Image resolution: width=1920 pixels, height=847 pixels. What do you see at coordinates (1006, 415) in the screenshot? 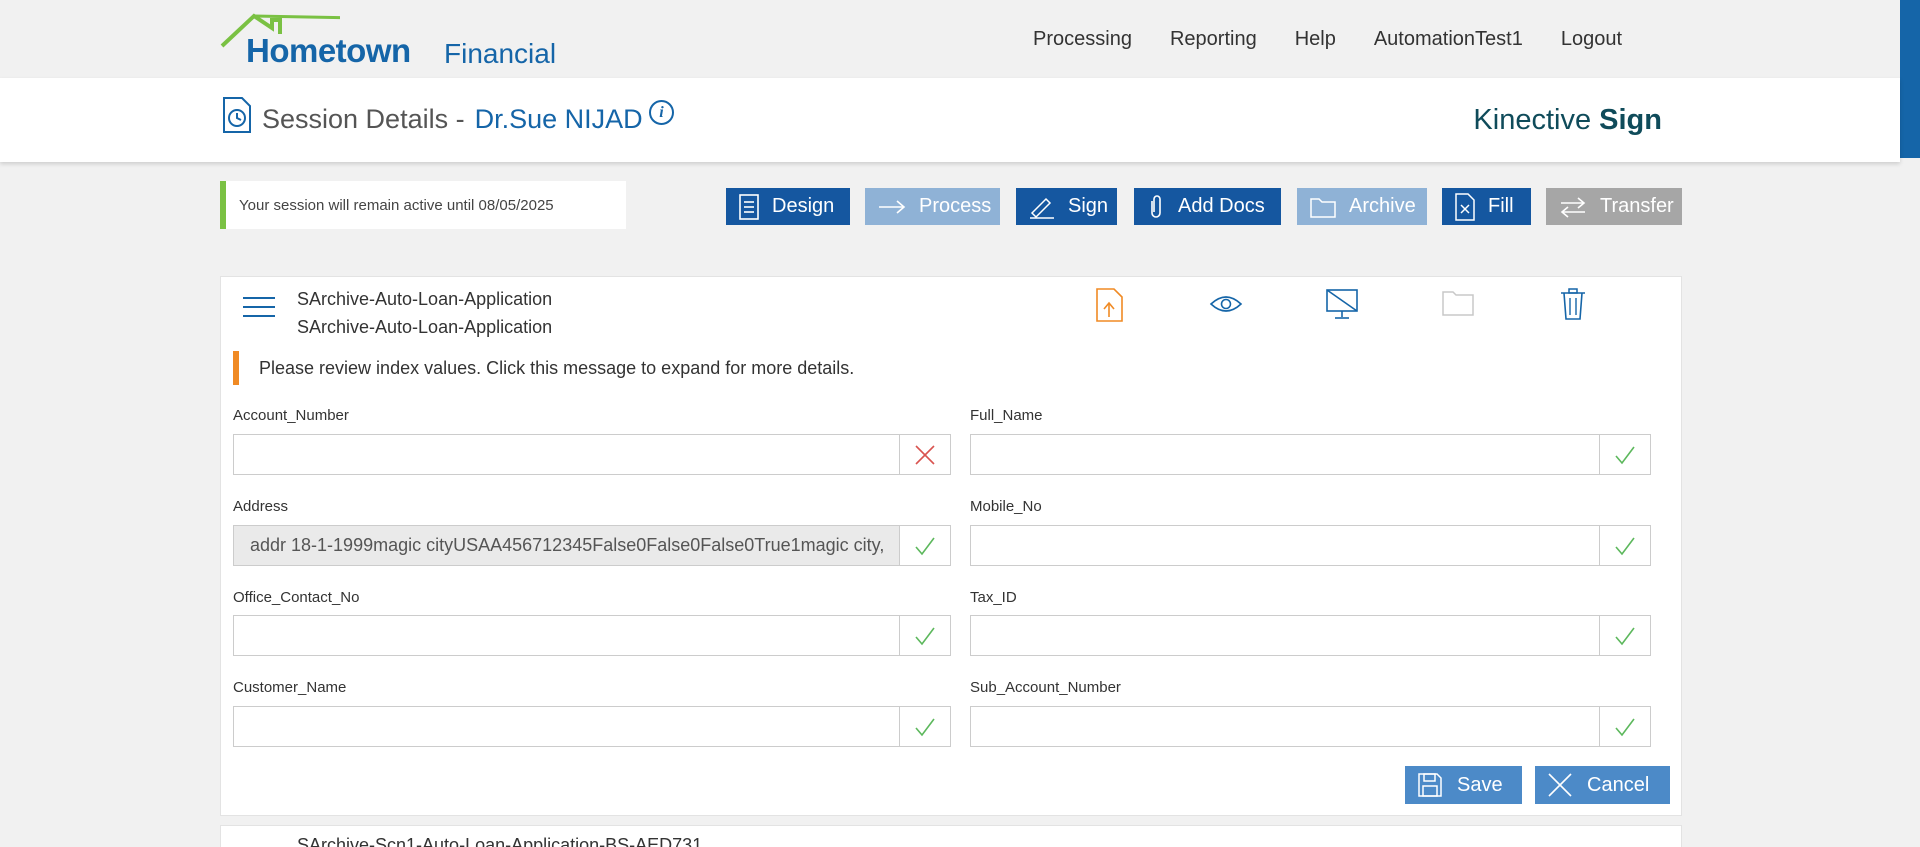
I see `full-name-label: Full_Name` at bounding box center [1006, 415].